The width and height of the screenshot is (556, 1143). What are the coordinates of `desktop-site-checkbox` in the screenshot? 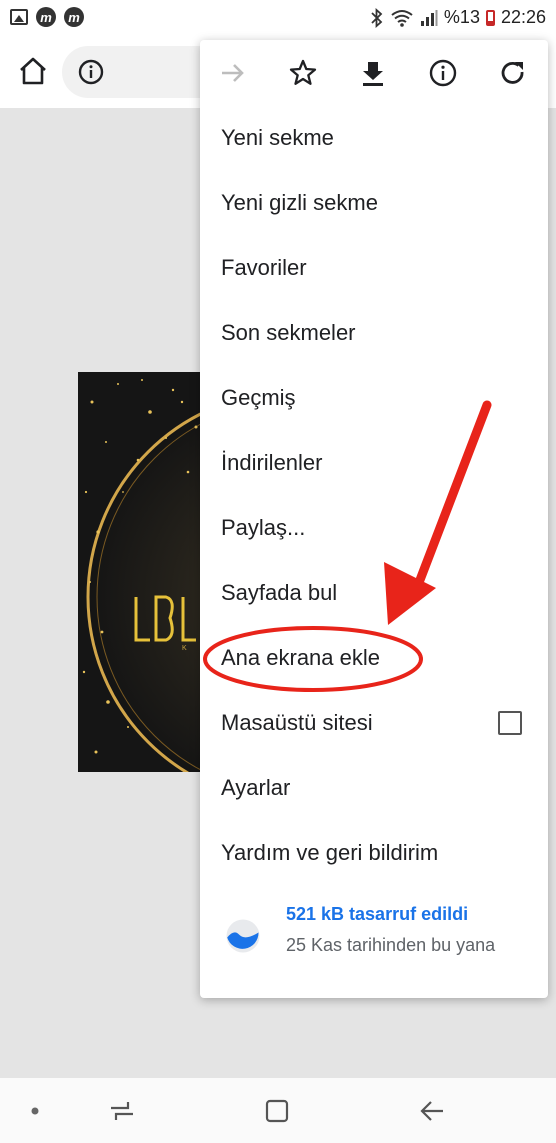 It's located at (510, 723).